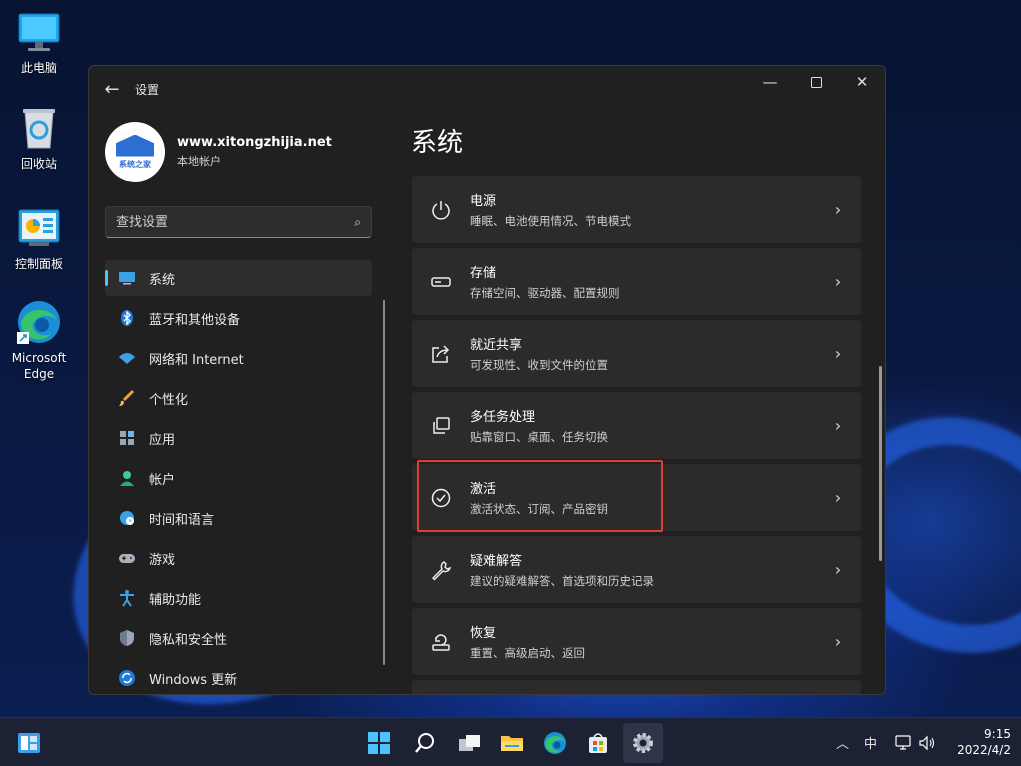 The height and width of the screenshot is (766, 1021). What do you see at coordinates (238, 398) in the screenshot?
I see `sidebar-item-personalization: 个性化` at bounding box center [238, 398].